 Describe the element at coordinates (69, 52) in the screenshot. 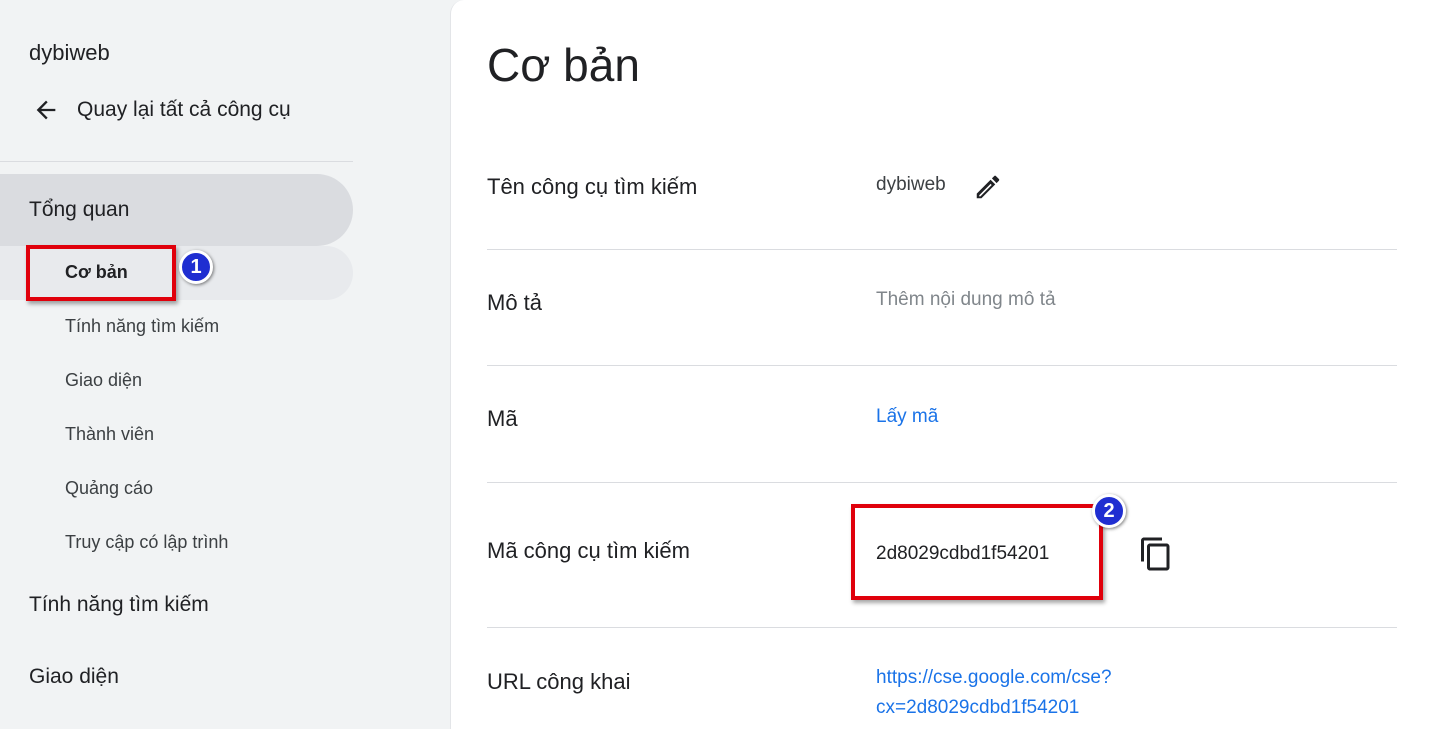

I see `engine-name: dybiweb` at that location.